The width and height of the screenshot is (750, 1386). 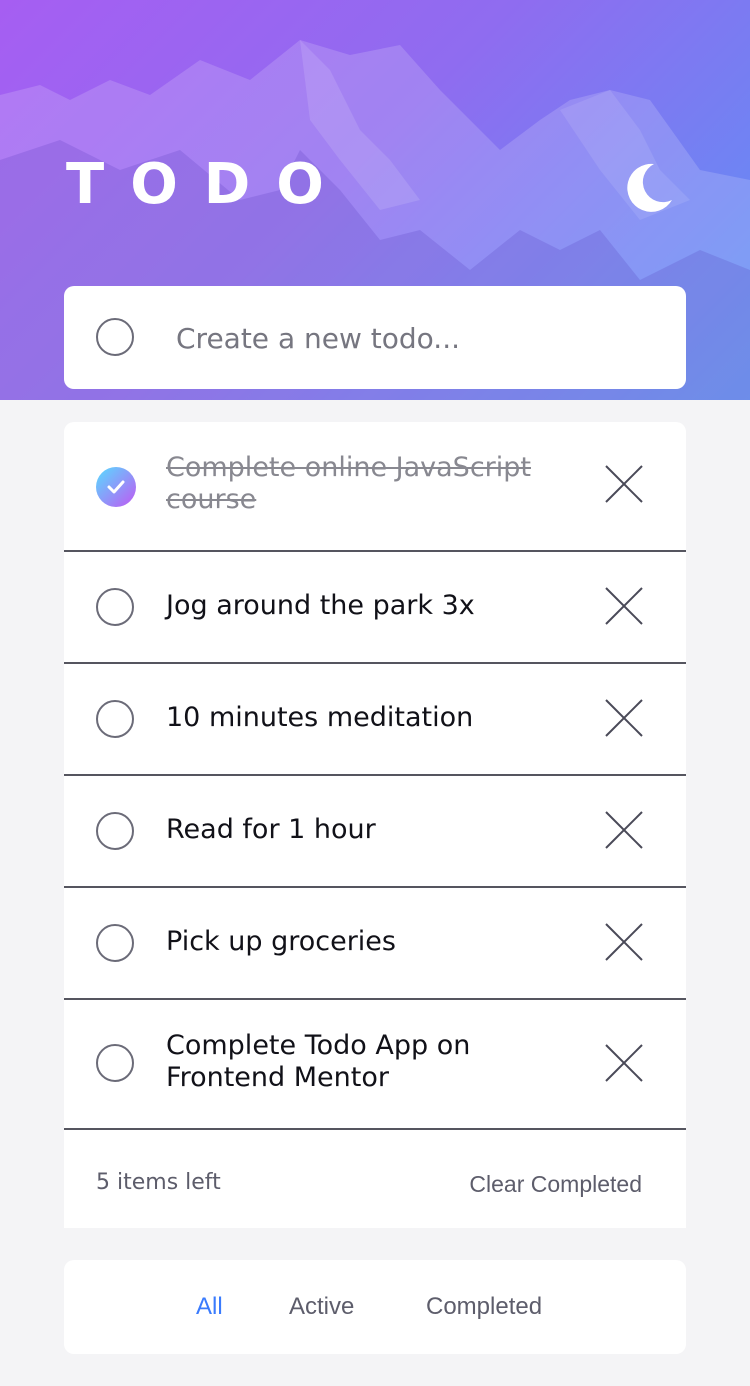 What do you see at coordinates (321, 1307) in the screenshot?
I see `filter-active-button: Active` at bounding box center [321, 1307].